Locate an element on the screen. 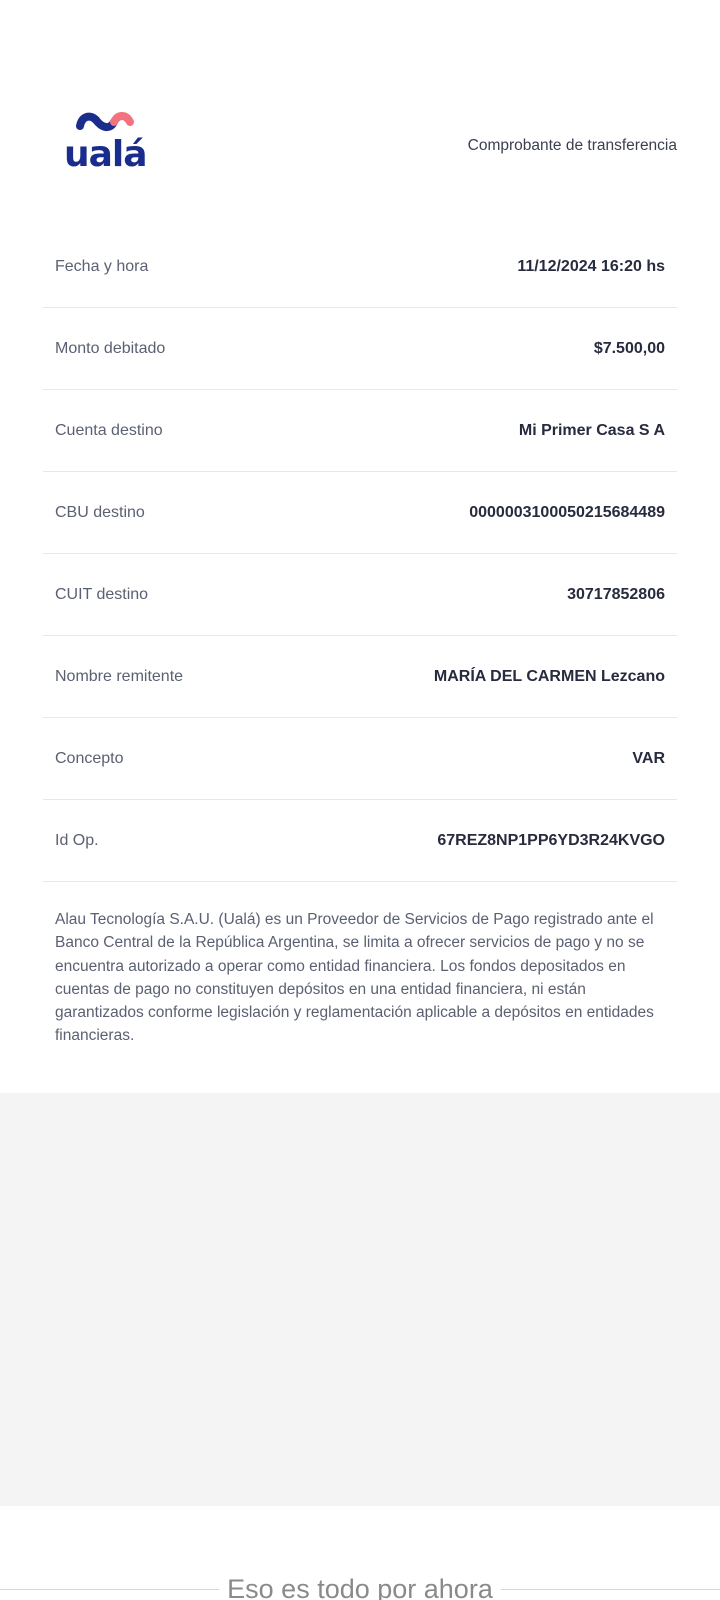 This screenshot has width=720, height=1600. detail-label: Nombre remitente is located at coordinates (119, 676).